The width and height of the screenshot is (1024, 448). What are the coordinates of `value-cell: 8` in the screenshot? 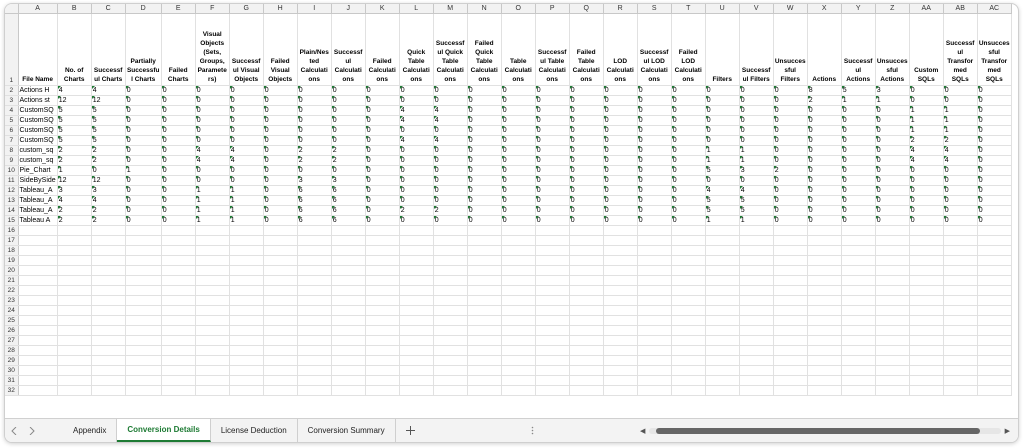 It's located at (824, 90).